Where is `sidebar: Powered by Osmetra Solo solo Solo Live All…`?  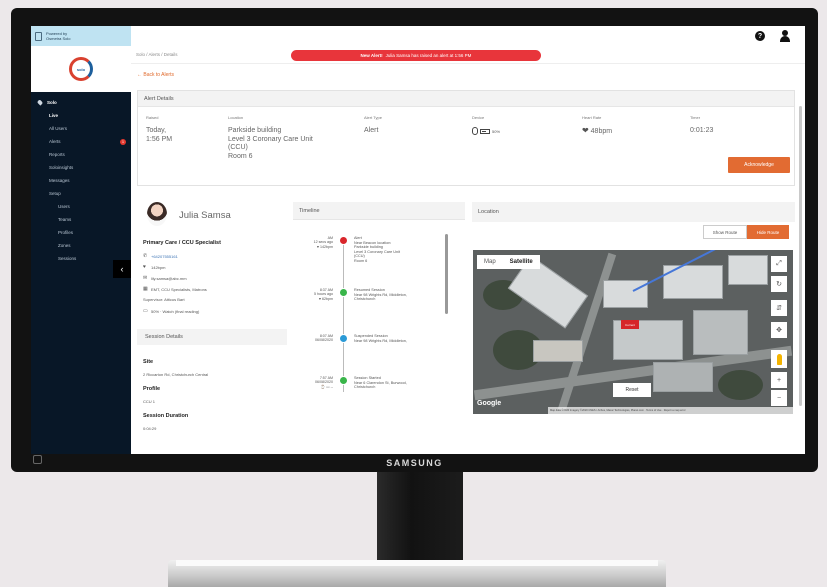 sidebar: Powered by Osmetra Solo solo Solo Live All… is located at coordinates (81, 240).